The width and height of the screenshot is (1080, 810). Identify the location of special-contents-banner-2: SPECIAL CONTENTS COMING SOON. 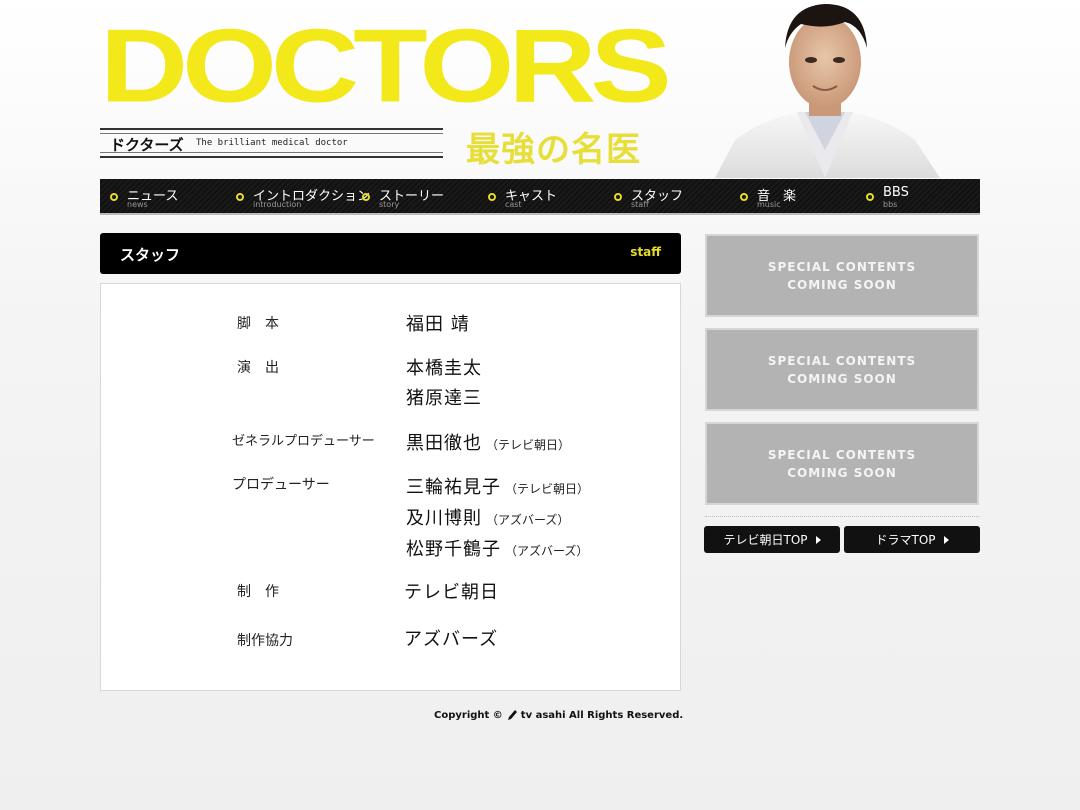
(842, 369).